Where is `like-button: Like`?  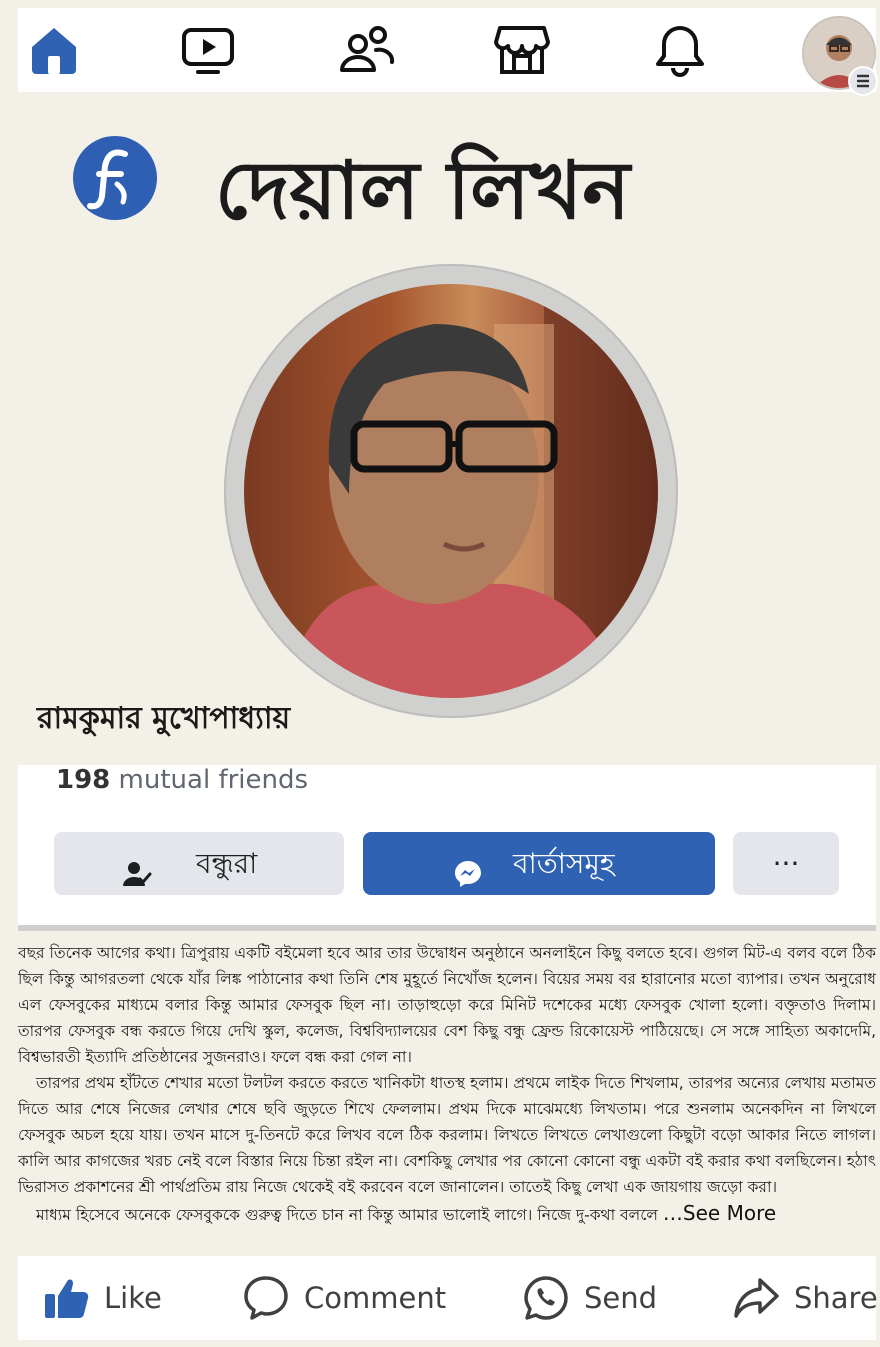
like-button: Like is located at coordinates (122, 1298).